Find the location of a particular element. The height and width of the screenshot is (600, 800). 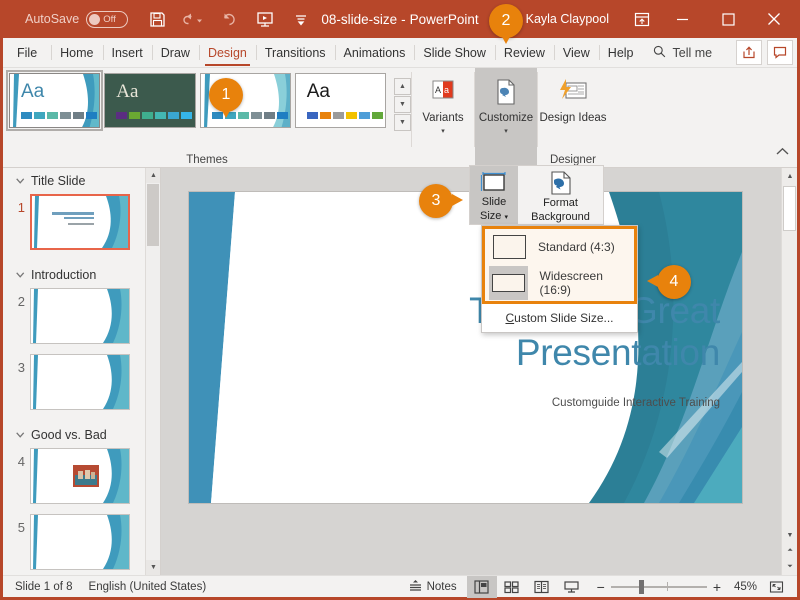

themes-scroll-up-icon: ▲ is located at coordinates (402, 86).